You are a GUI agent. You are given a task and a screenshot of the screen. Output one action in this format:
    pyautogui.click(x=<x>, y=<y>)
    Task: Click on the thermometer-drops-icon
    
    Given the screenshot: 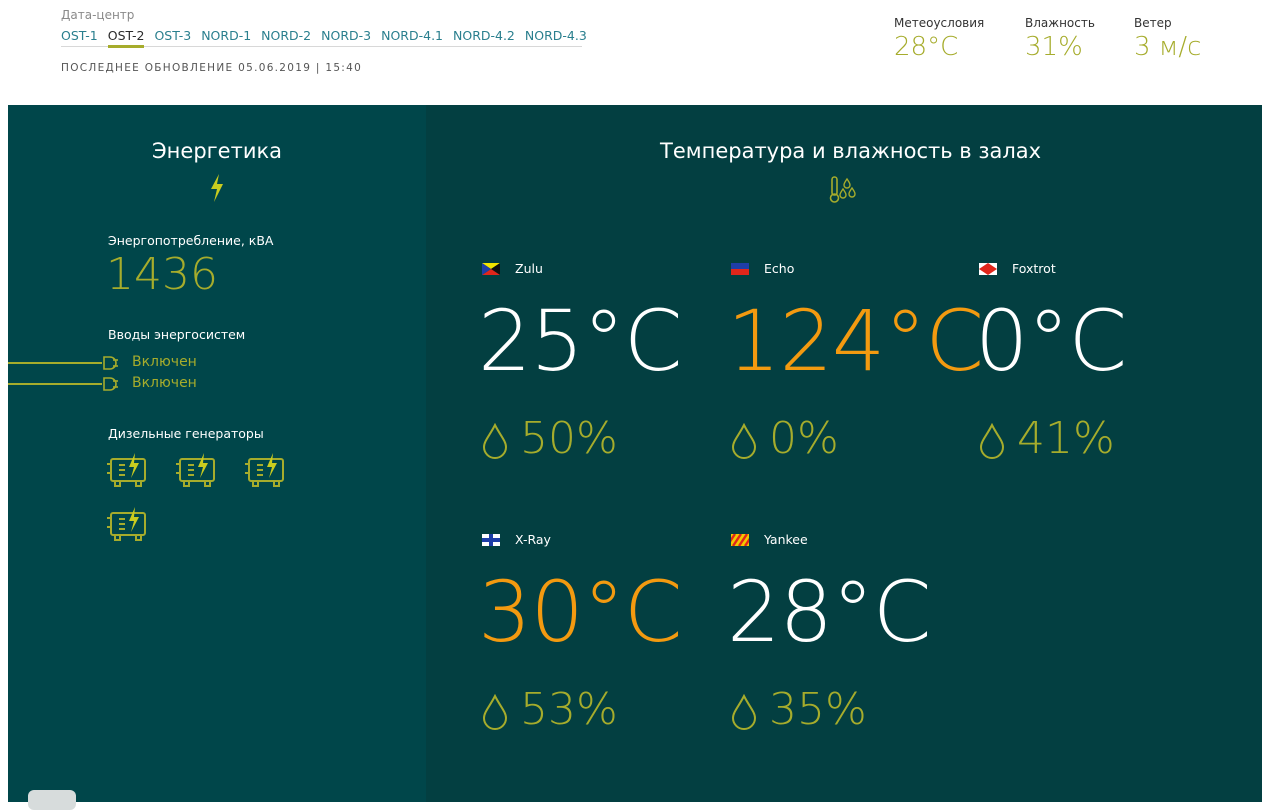 What is the action you would take?
    pyautogui.click(x=842, y=189)
    